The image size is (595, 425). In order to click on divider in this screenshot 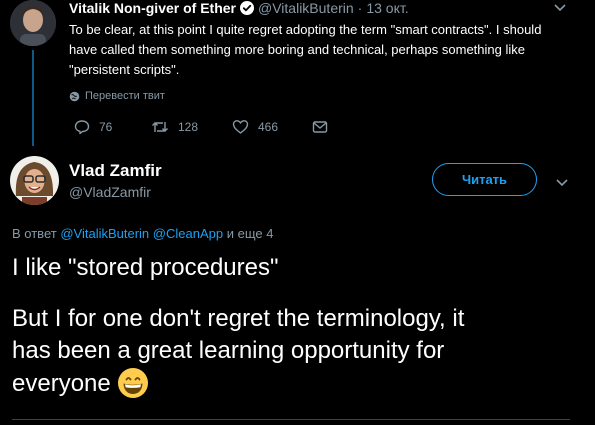, I will do `click(291, 419)`.